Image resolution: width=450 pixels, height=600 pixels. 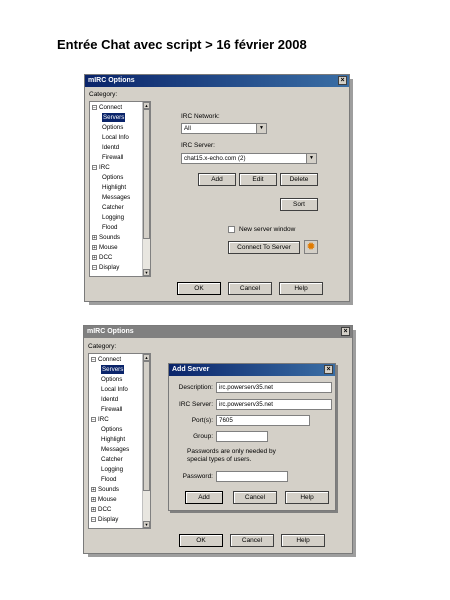 What do you see at coordinates (264, 247) in the screenshot?
I see `connect-to-server-button: Connect To Server` at bounding box center [264, 247].